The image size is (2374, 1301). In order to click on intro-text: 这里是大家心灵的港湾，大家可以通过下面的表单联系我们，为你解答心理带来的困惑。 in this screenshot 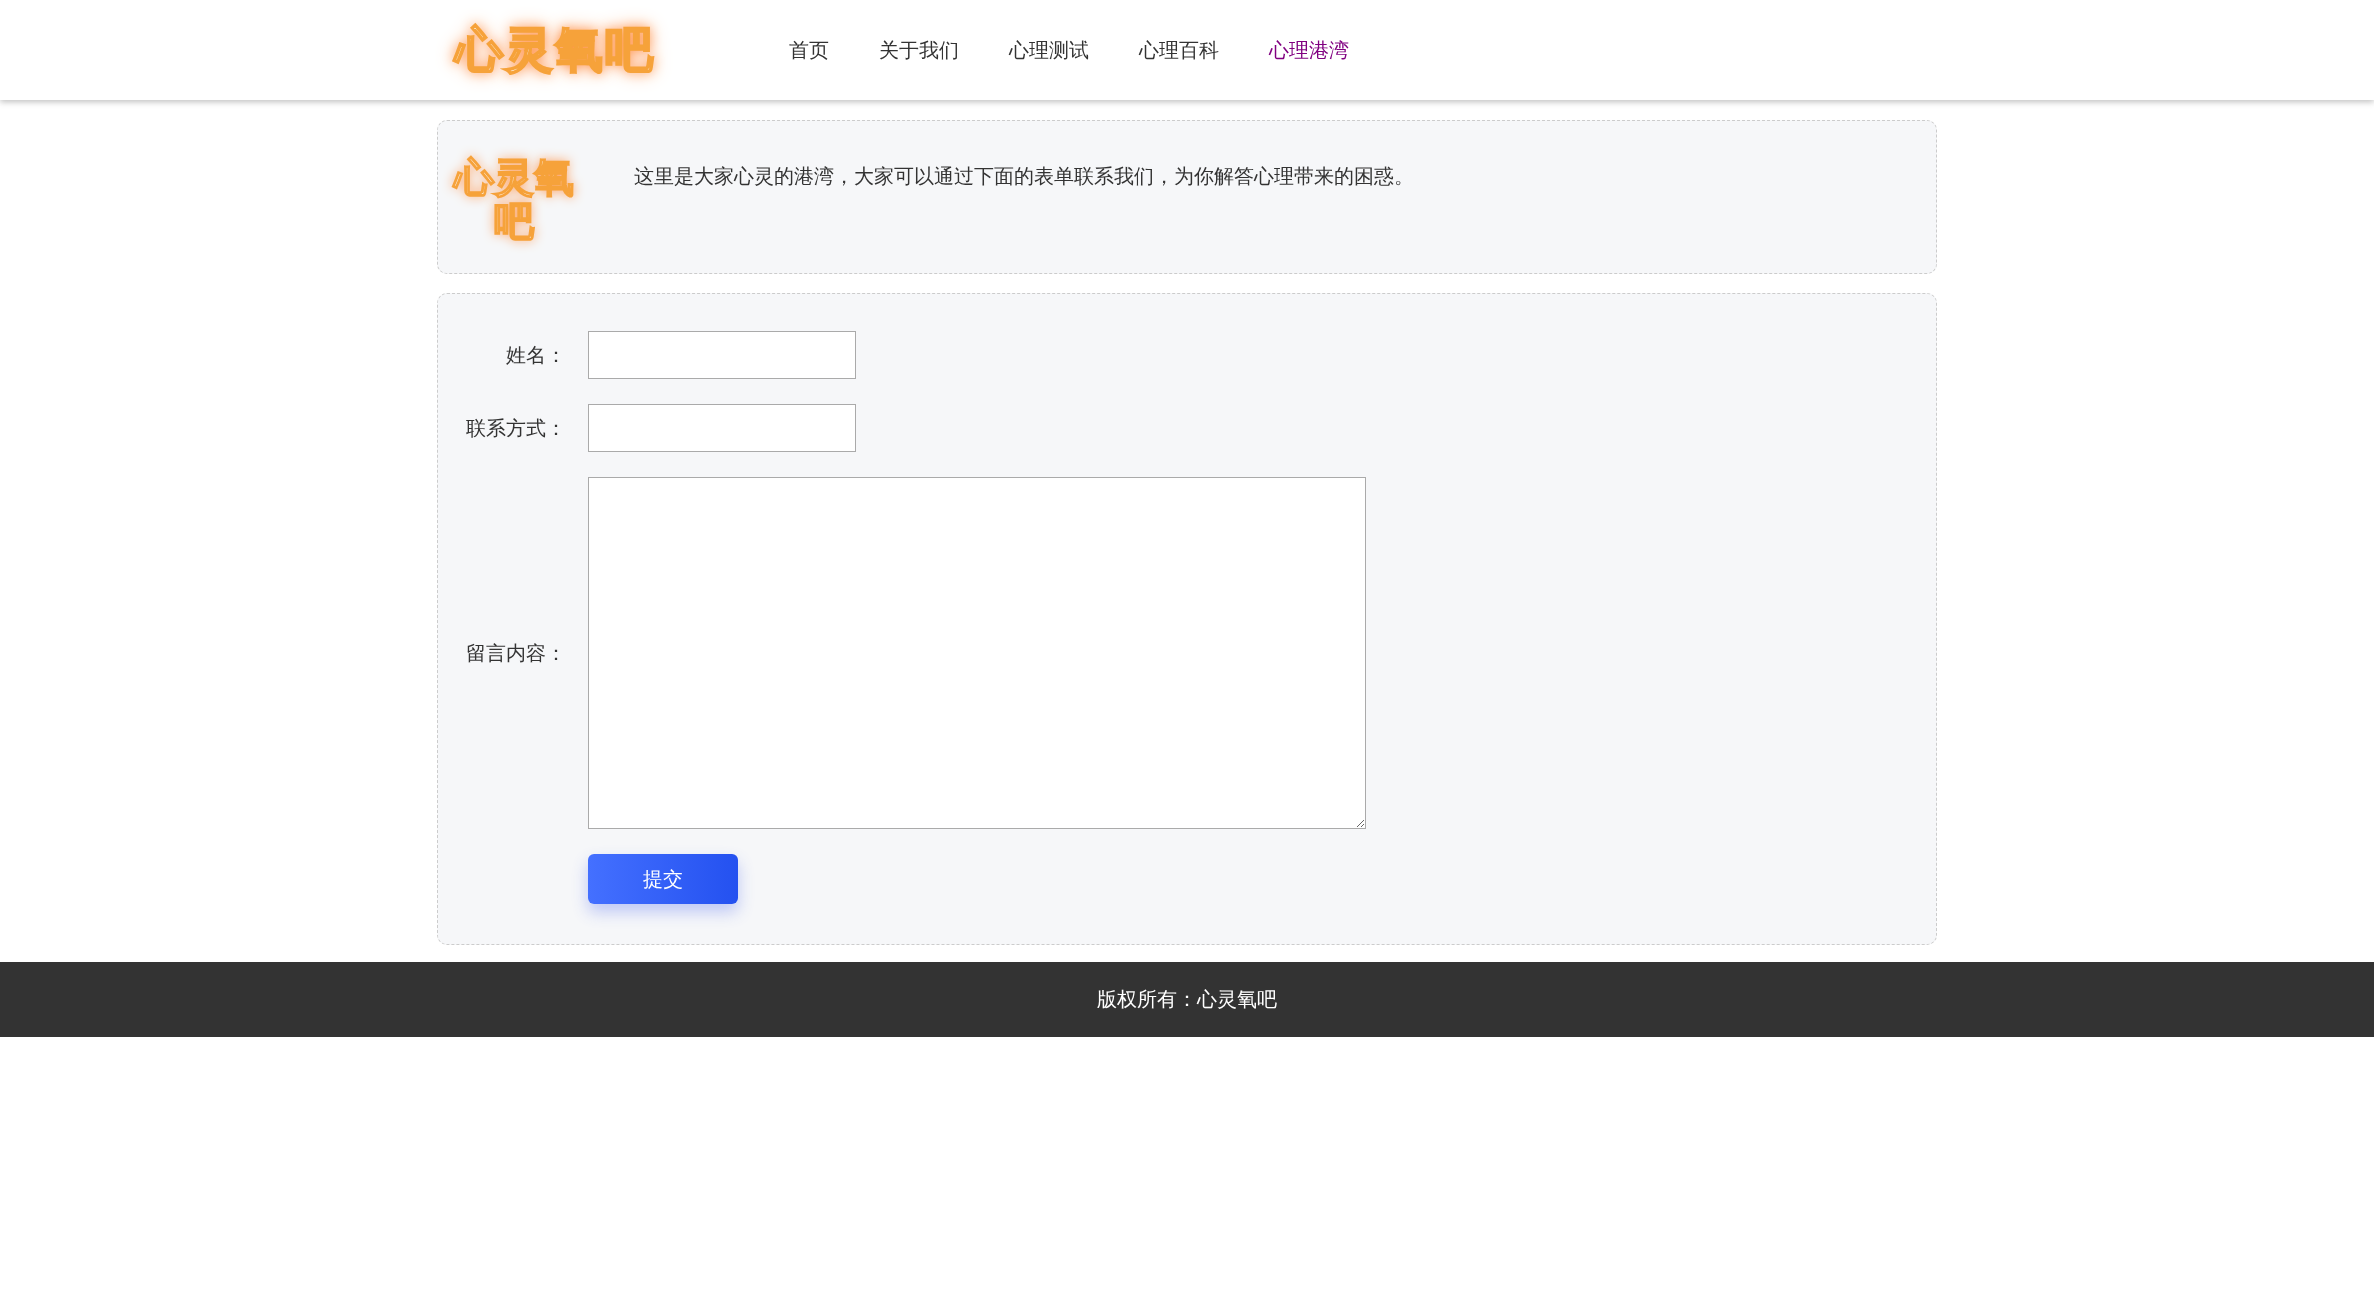, I will do `click(1024, 176)`.